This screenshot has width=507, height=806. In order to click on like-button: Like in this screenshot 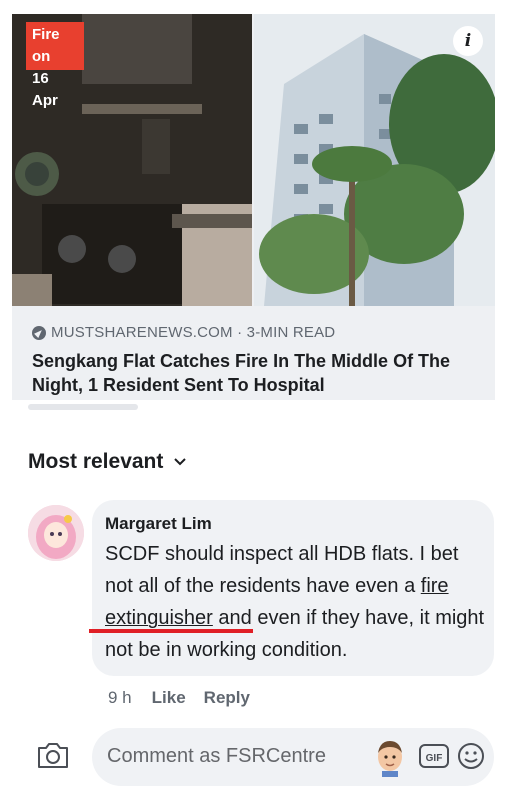, I will do `click(169, 698)`.